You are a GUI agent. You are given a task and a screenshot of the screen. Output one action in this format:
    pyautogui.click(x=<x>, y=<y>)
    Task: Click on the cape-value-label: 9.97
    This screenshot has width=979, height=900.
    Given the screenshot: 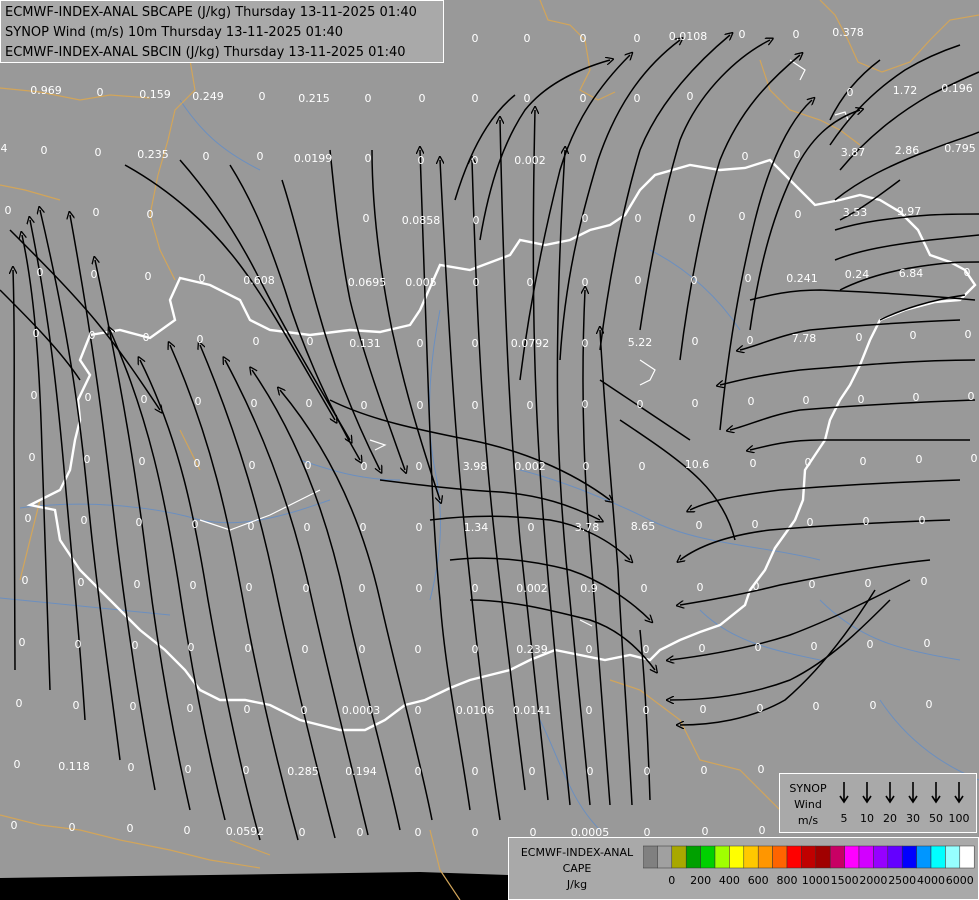 What is the action you would take?
    pyautogui.click(x=909, y=211)
    